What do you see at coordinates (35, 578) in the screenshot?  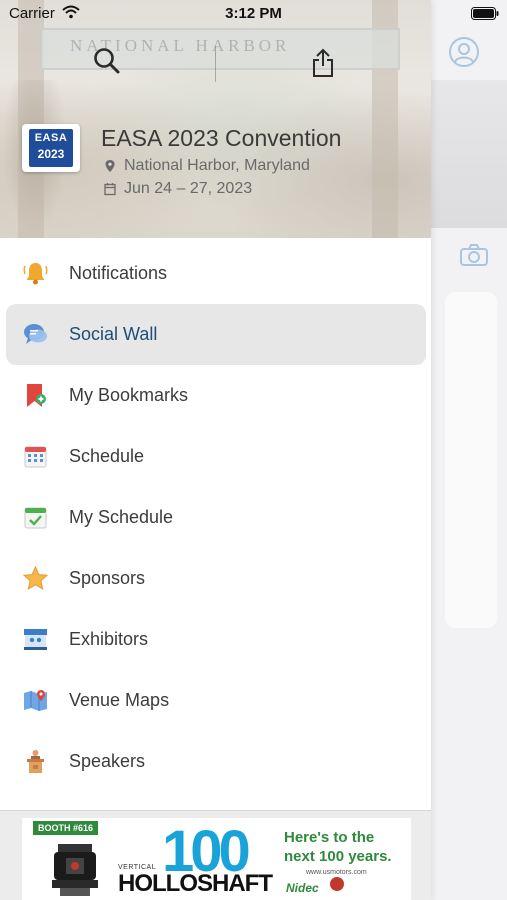 I see `star-icon` at bounding box center [35, 578].